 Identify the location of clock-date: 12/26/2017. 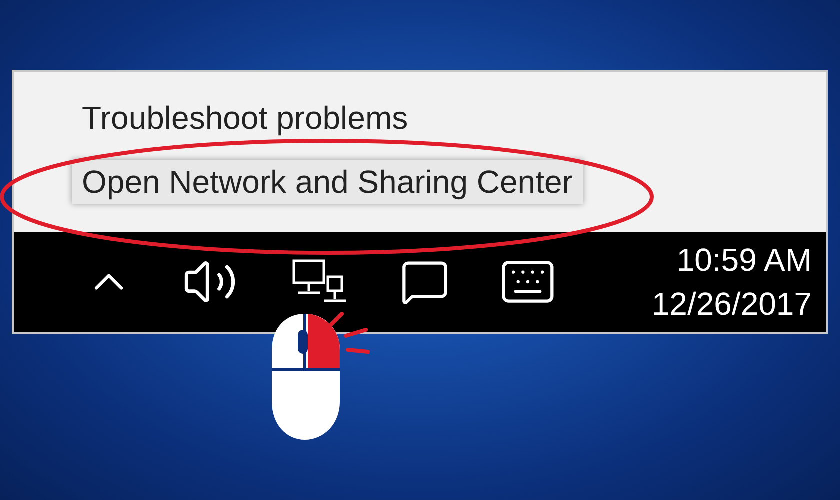
(732, 304).